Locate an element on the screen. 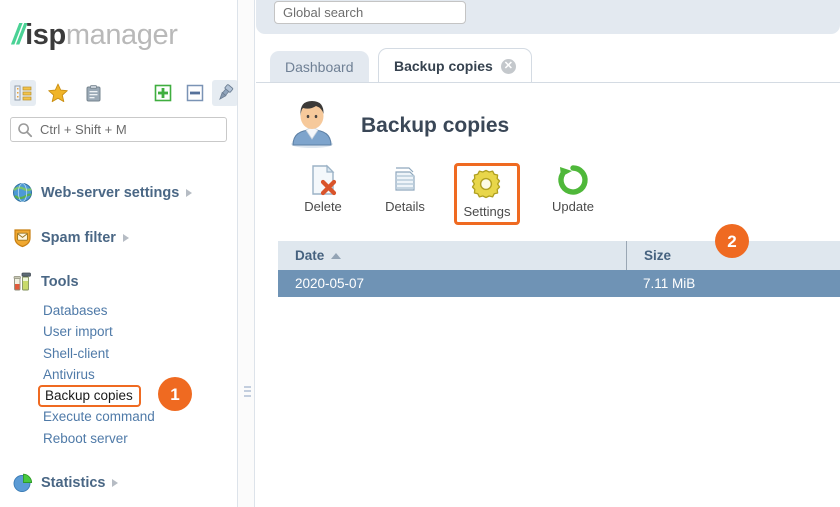 The height and width of the screenshot is (507, 840). details-button: Details is located at coordinates (405, 193).